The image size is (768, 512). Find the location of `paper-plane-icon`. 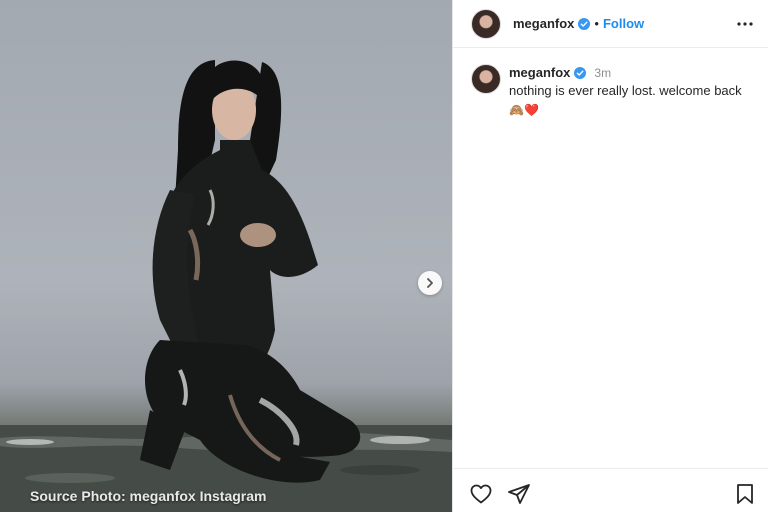

paper-plane-icon is located at coordinates (519, 494).